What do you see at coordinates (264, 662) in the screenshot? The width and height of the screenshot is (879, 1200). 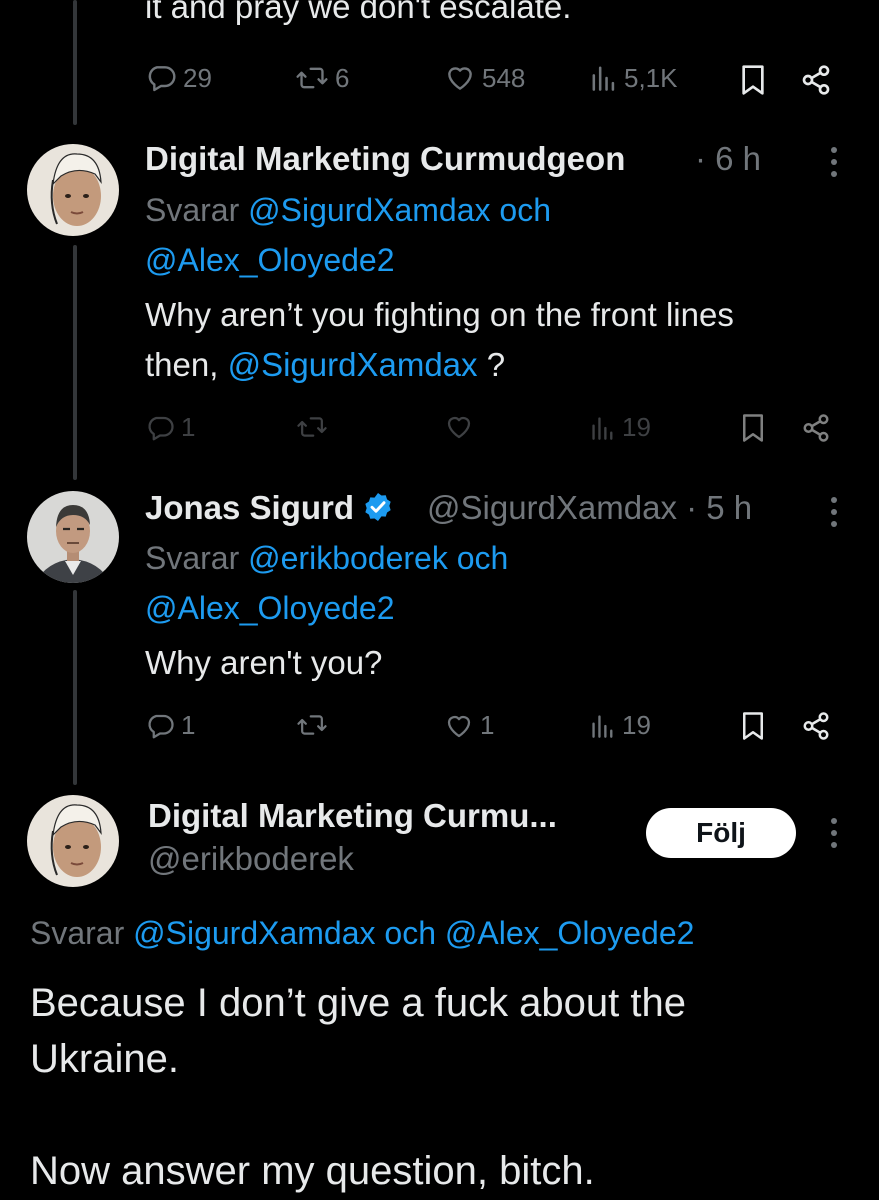 I see `tweet-text: Why aren't you?` at bounding box center [264, 662].